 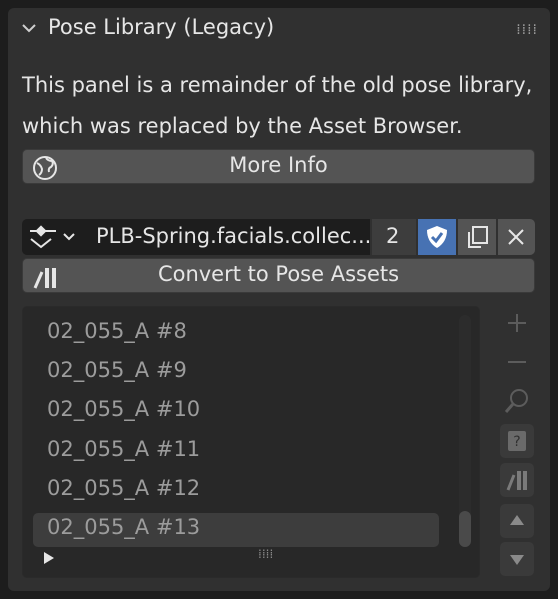 I want to click on list-item: 02_055_A #8, so click(x=117, y=331).